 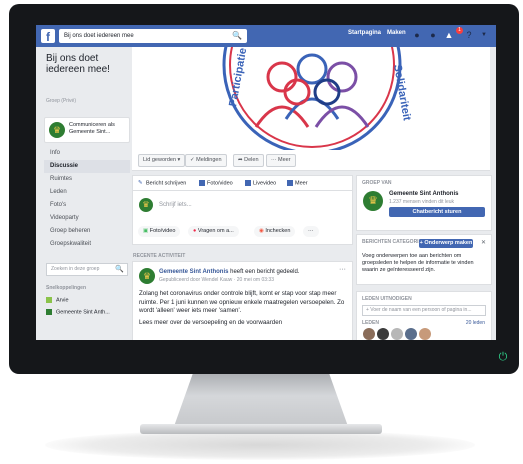 I want to click on composer-tab-live: Livevideo, so click(x=260, y=183).